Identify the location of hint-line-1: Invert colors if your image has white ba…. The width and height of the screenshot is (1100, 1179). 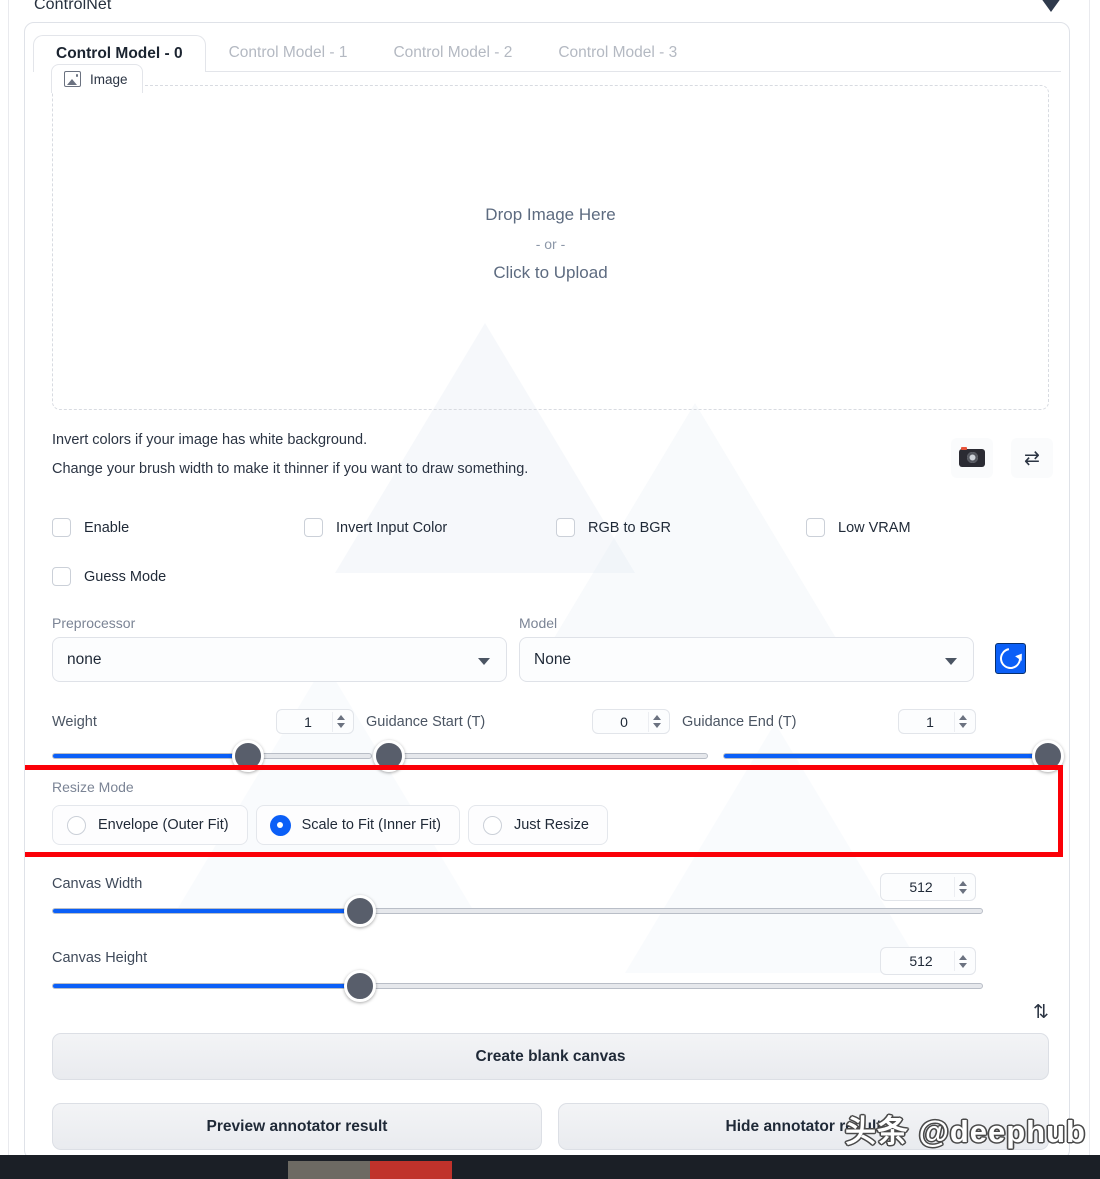
(210, 440).